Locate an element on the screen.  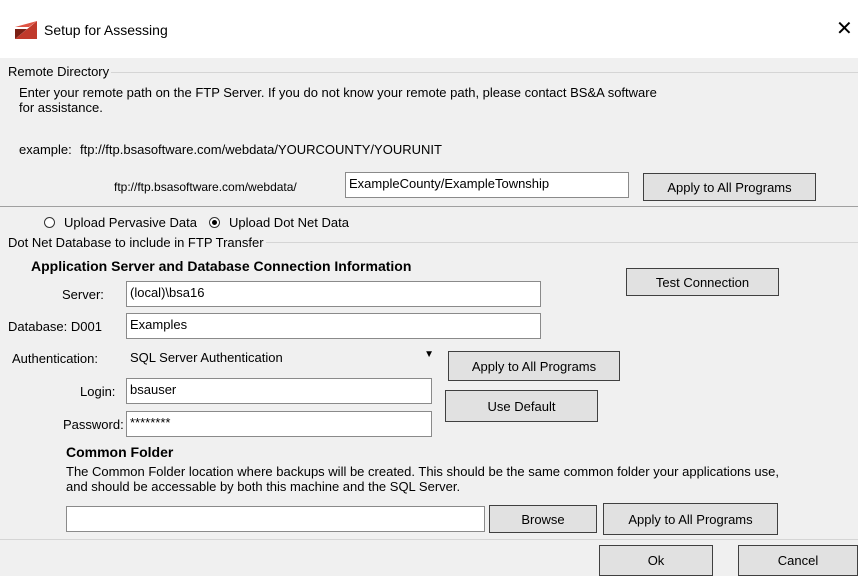
upload-pervasive-label: Upload Pervasive Data is located at coordinates (130, 222).